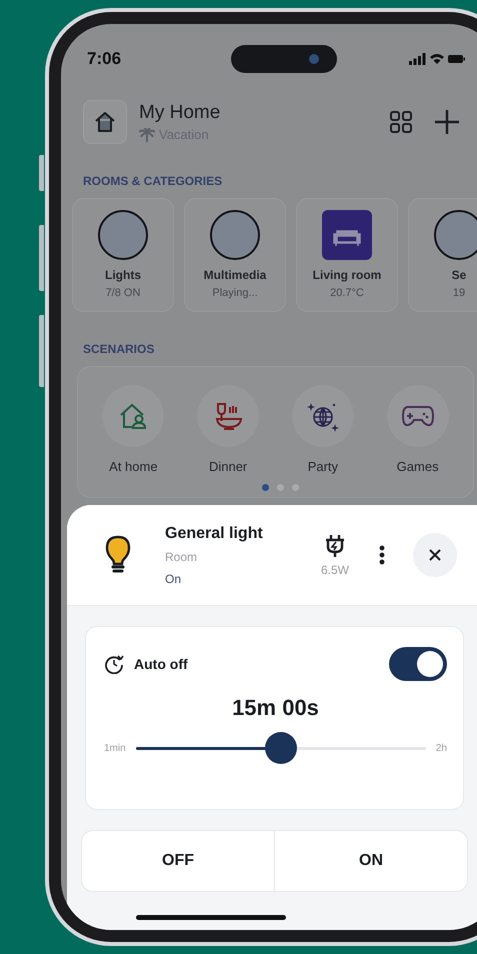 The width and height of the screenshot is (477, 954). I want to click on house-icon, so click(105, 122).